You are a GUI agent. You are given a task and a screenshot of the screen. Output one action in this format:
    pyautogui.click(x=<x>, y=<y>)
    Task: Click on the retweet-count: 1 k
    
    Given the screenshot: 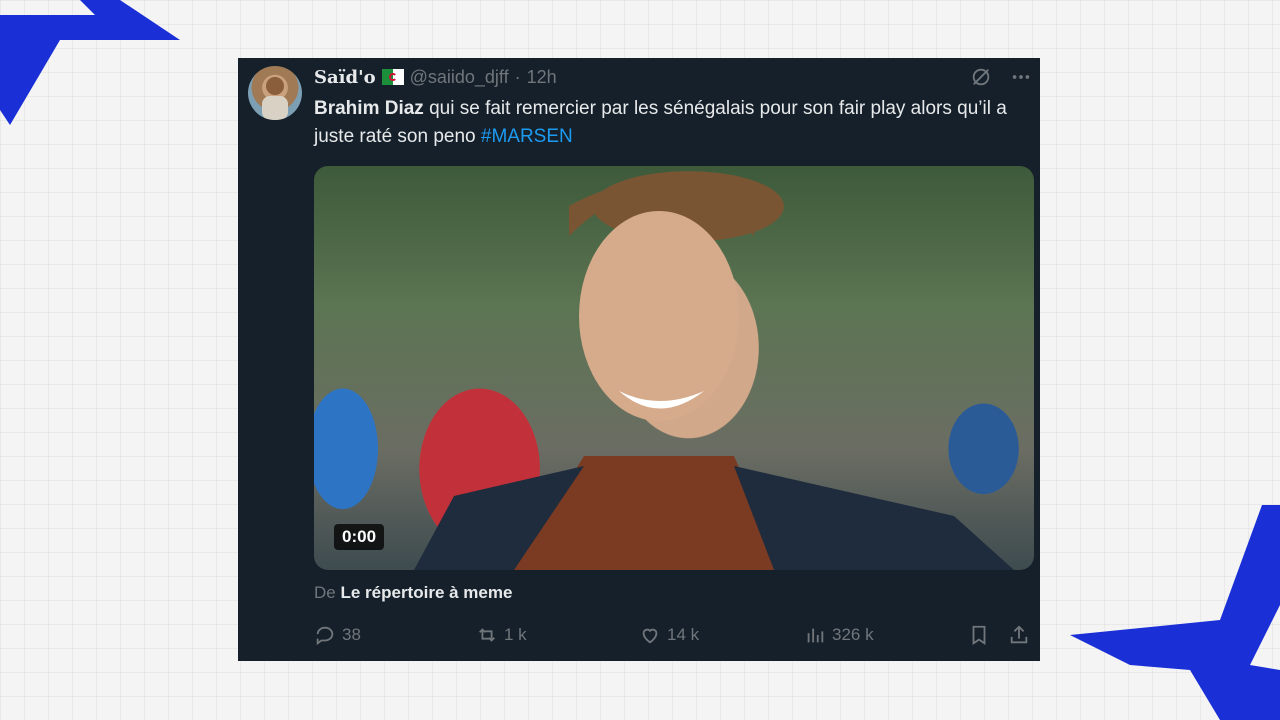 What is the action you would take?
    pyautogui.click(x=515, y=634)
    